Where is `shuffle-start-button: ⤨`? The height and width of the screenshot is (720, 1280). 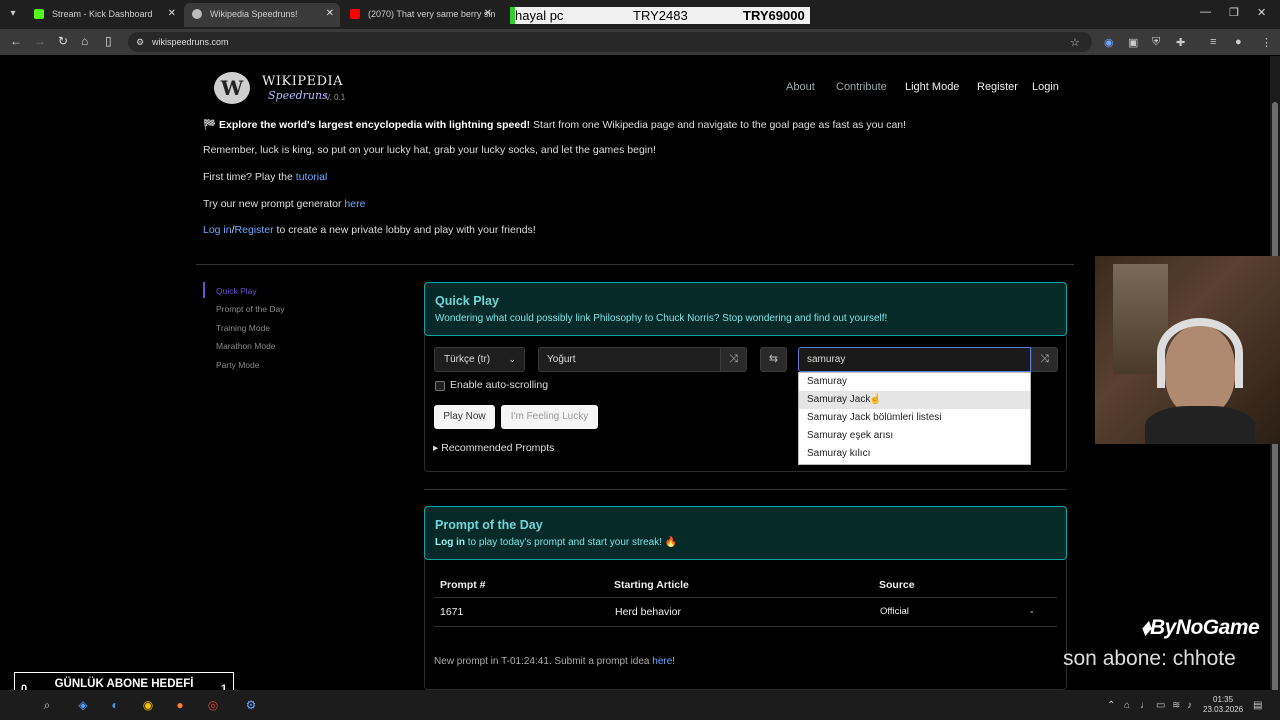 shuffle-start-button: ⤨ is located at coordinates (733, 359).